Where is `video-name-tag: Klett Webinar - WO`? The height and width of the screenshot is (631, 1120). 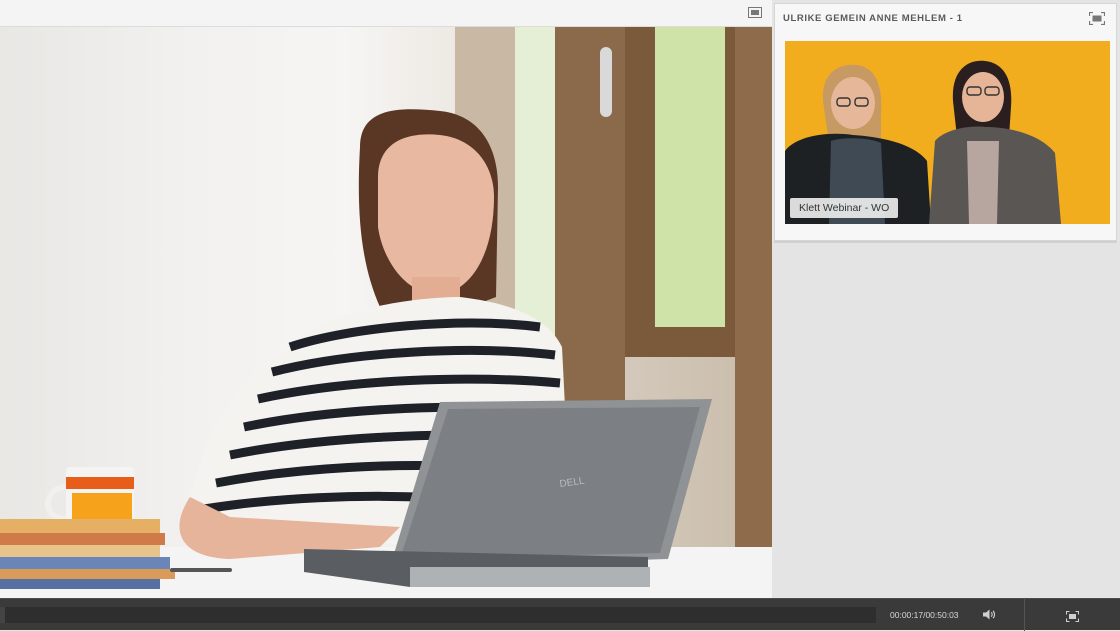
video-name-tag: Klett Webinar - WO is located at coordinates (844, 208).